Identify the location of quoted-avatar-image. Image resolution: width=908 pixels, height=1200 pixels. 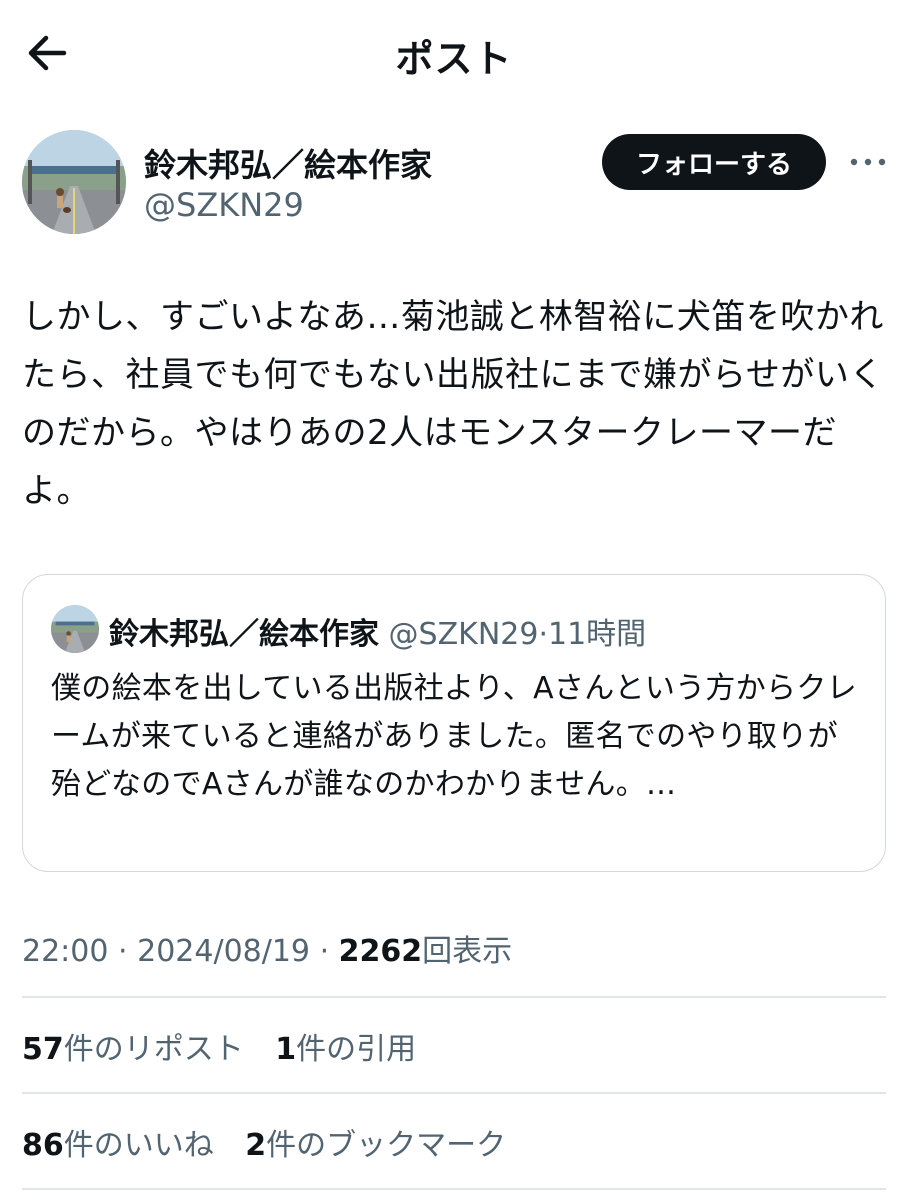
(75, 629).